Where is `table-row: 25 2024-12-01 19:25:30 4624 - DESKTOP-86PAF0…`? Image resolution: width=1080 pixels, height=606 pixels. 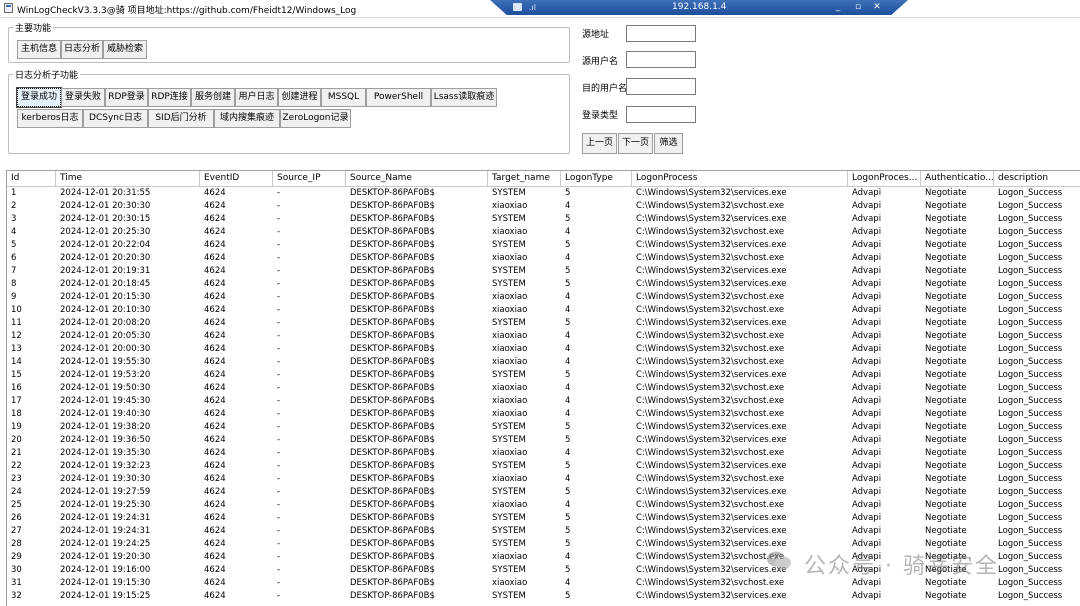 table-row: 25 2024-12-01 19:25:30 4624 - DESKTOP-86PAF0… is located at coordinates (543, 505).